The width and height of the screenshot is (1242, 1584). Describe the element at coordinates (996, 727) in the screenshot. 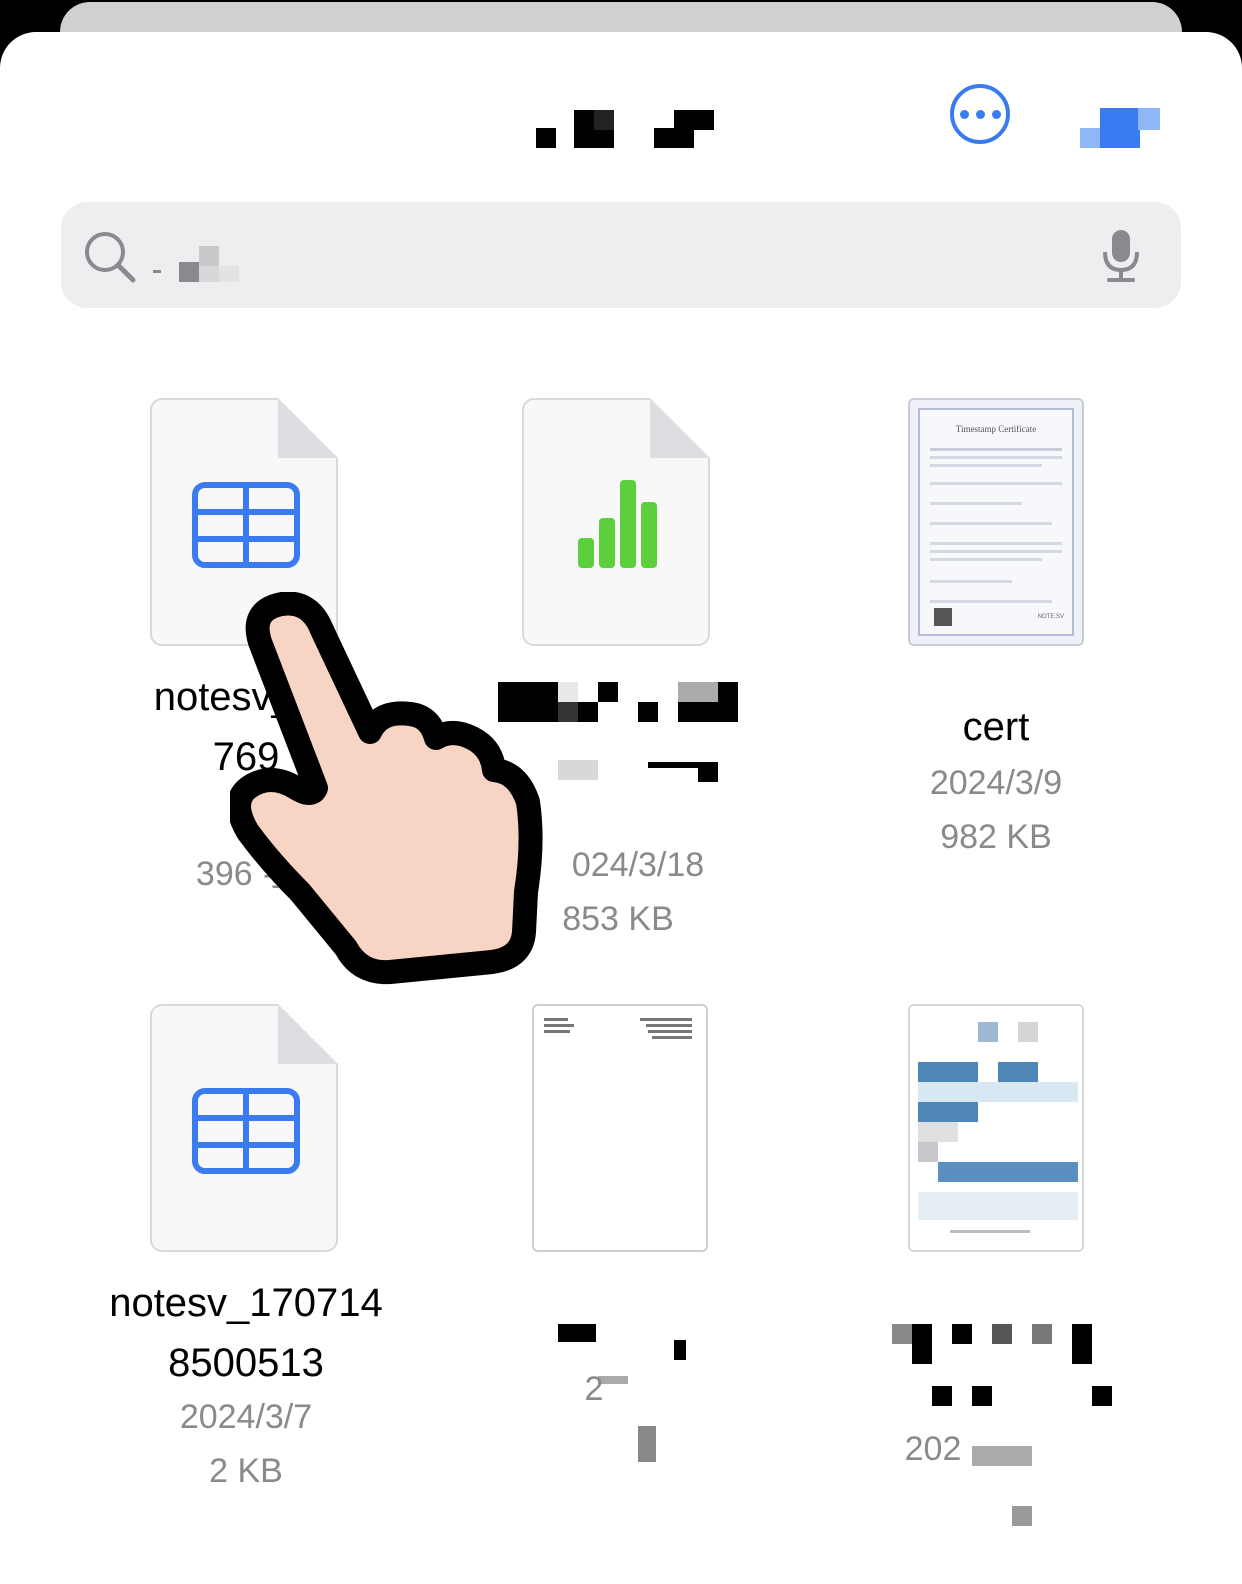

I see `file-name: cert` at that location.